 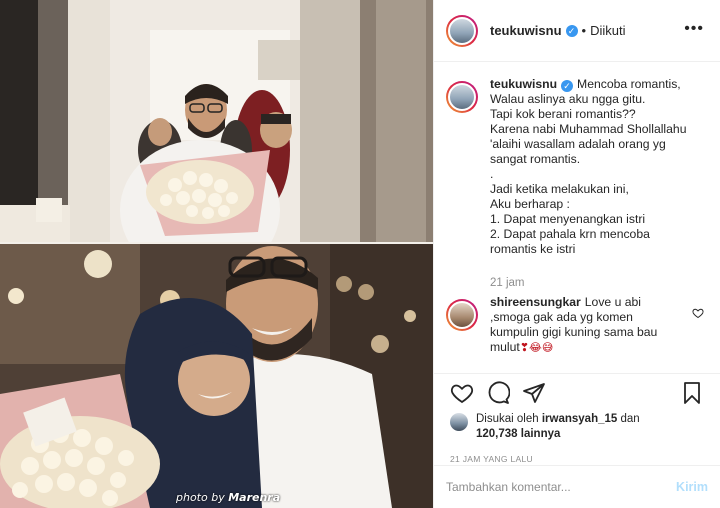 I want to click on caption-line: 2. Dapat pahala krn mencoba, so click(x=570, y=234).